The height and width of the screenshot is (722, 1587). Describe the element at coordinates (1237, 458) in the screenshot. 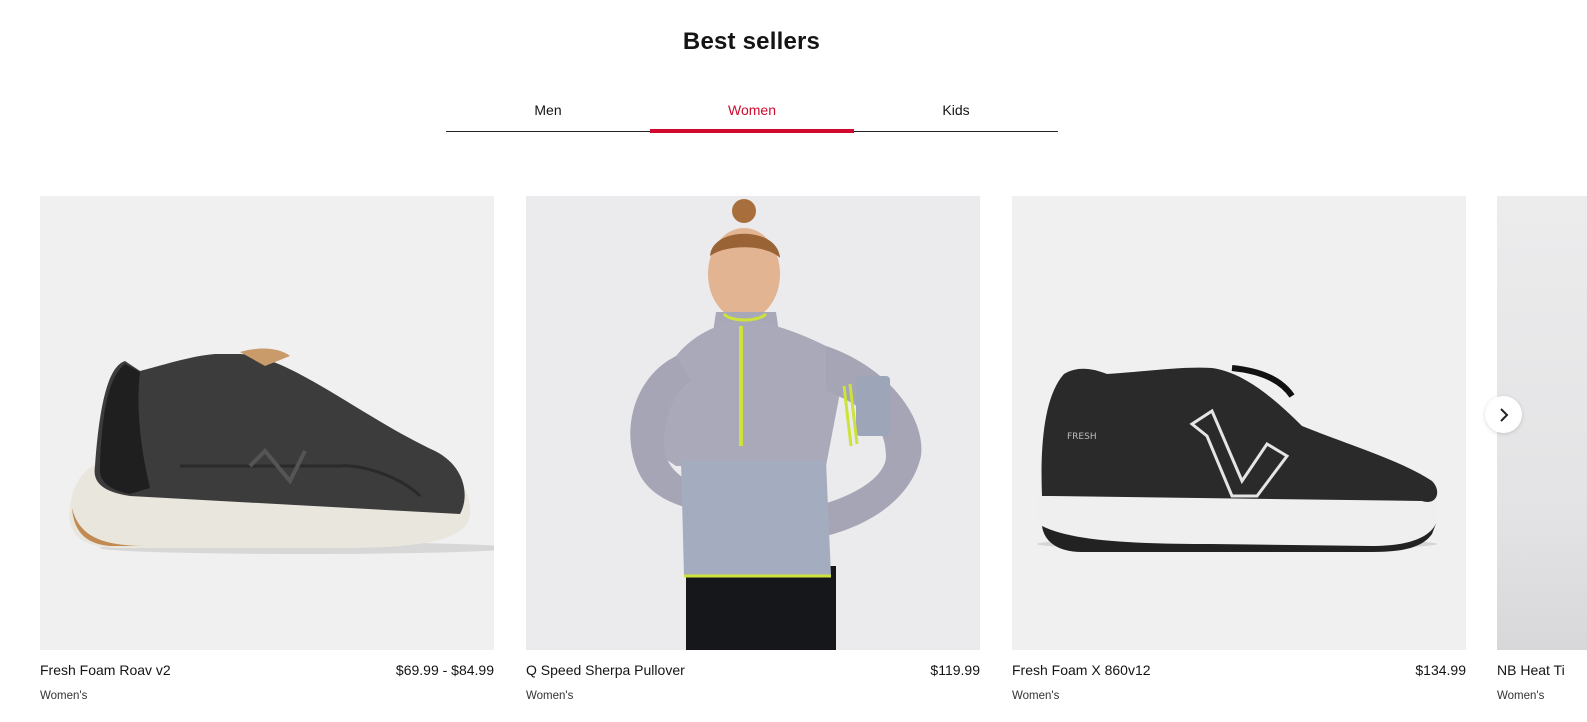

I see `shoe-image: FRESH` at that location.